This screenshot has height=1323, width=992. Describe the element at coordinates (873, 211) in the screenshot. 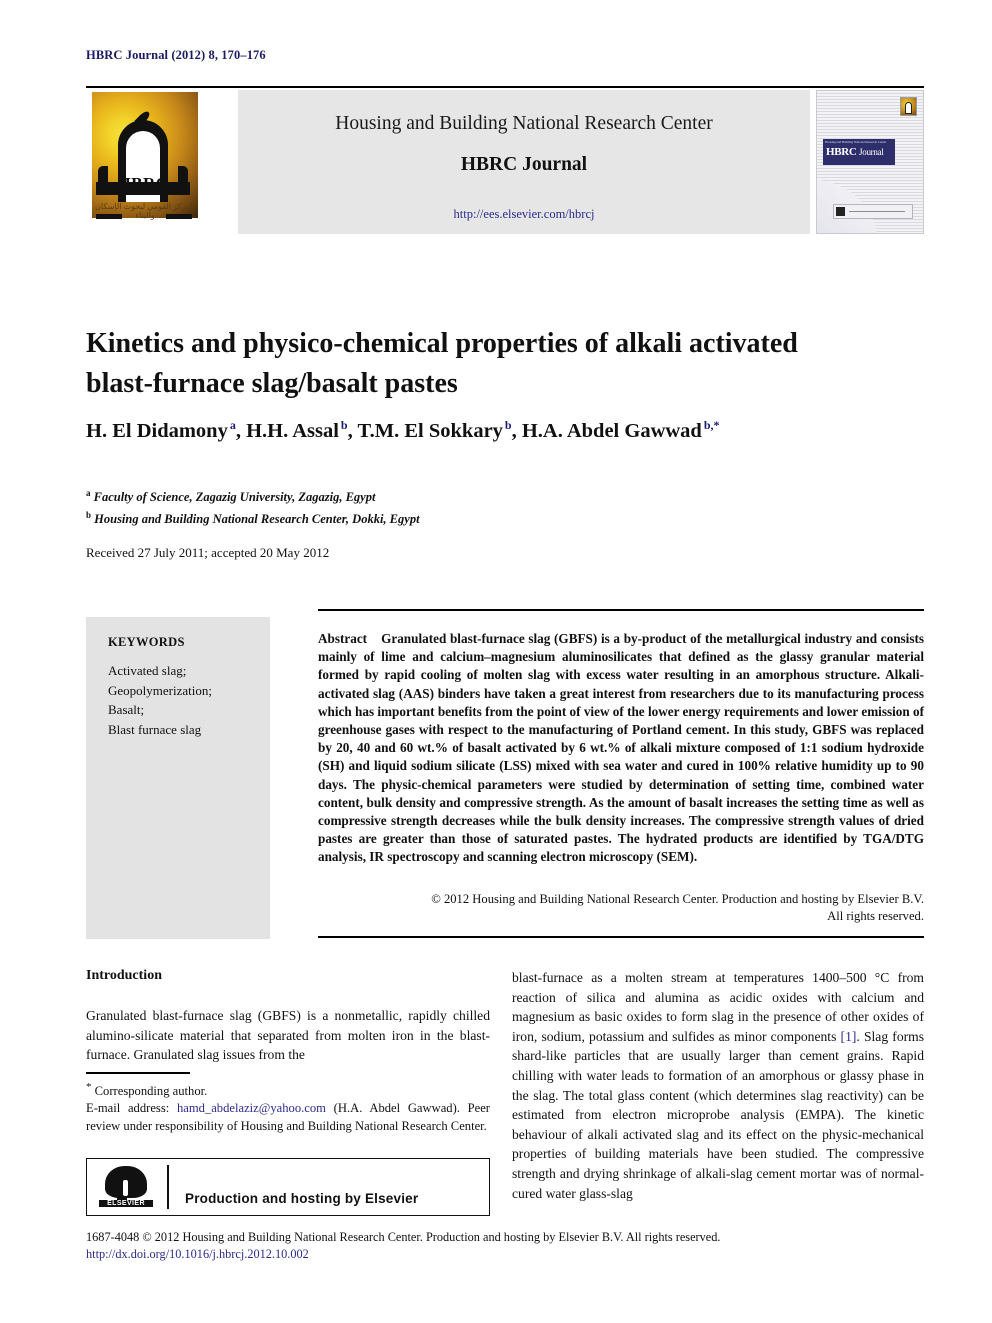

I see `cover-footer-strip` at that location.